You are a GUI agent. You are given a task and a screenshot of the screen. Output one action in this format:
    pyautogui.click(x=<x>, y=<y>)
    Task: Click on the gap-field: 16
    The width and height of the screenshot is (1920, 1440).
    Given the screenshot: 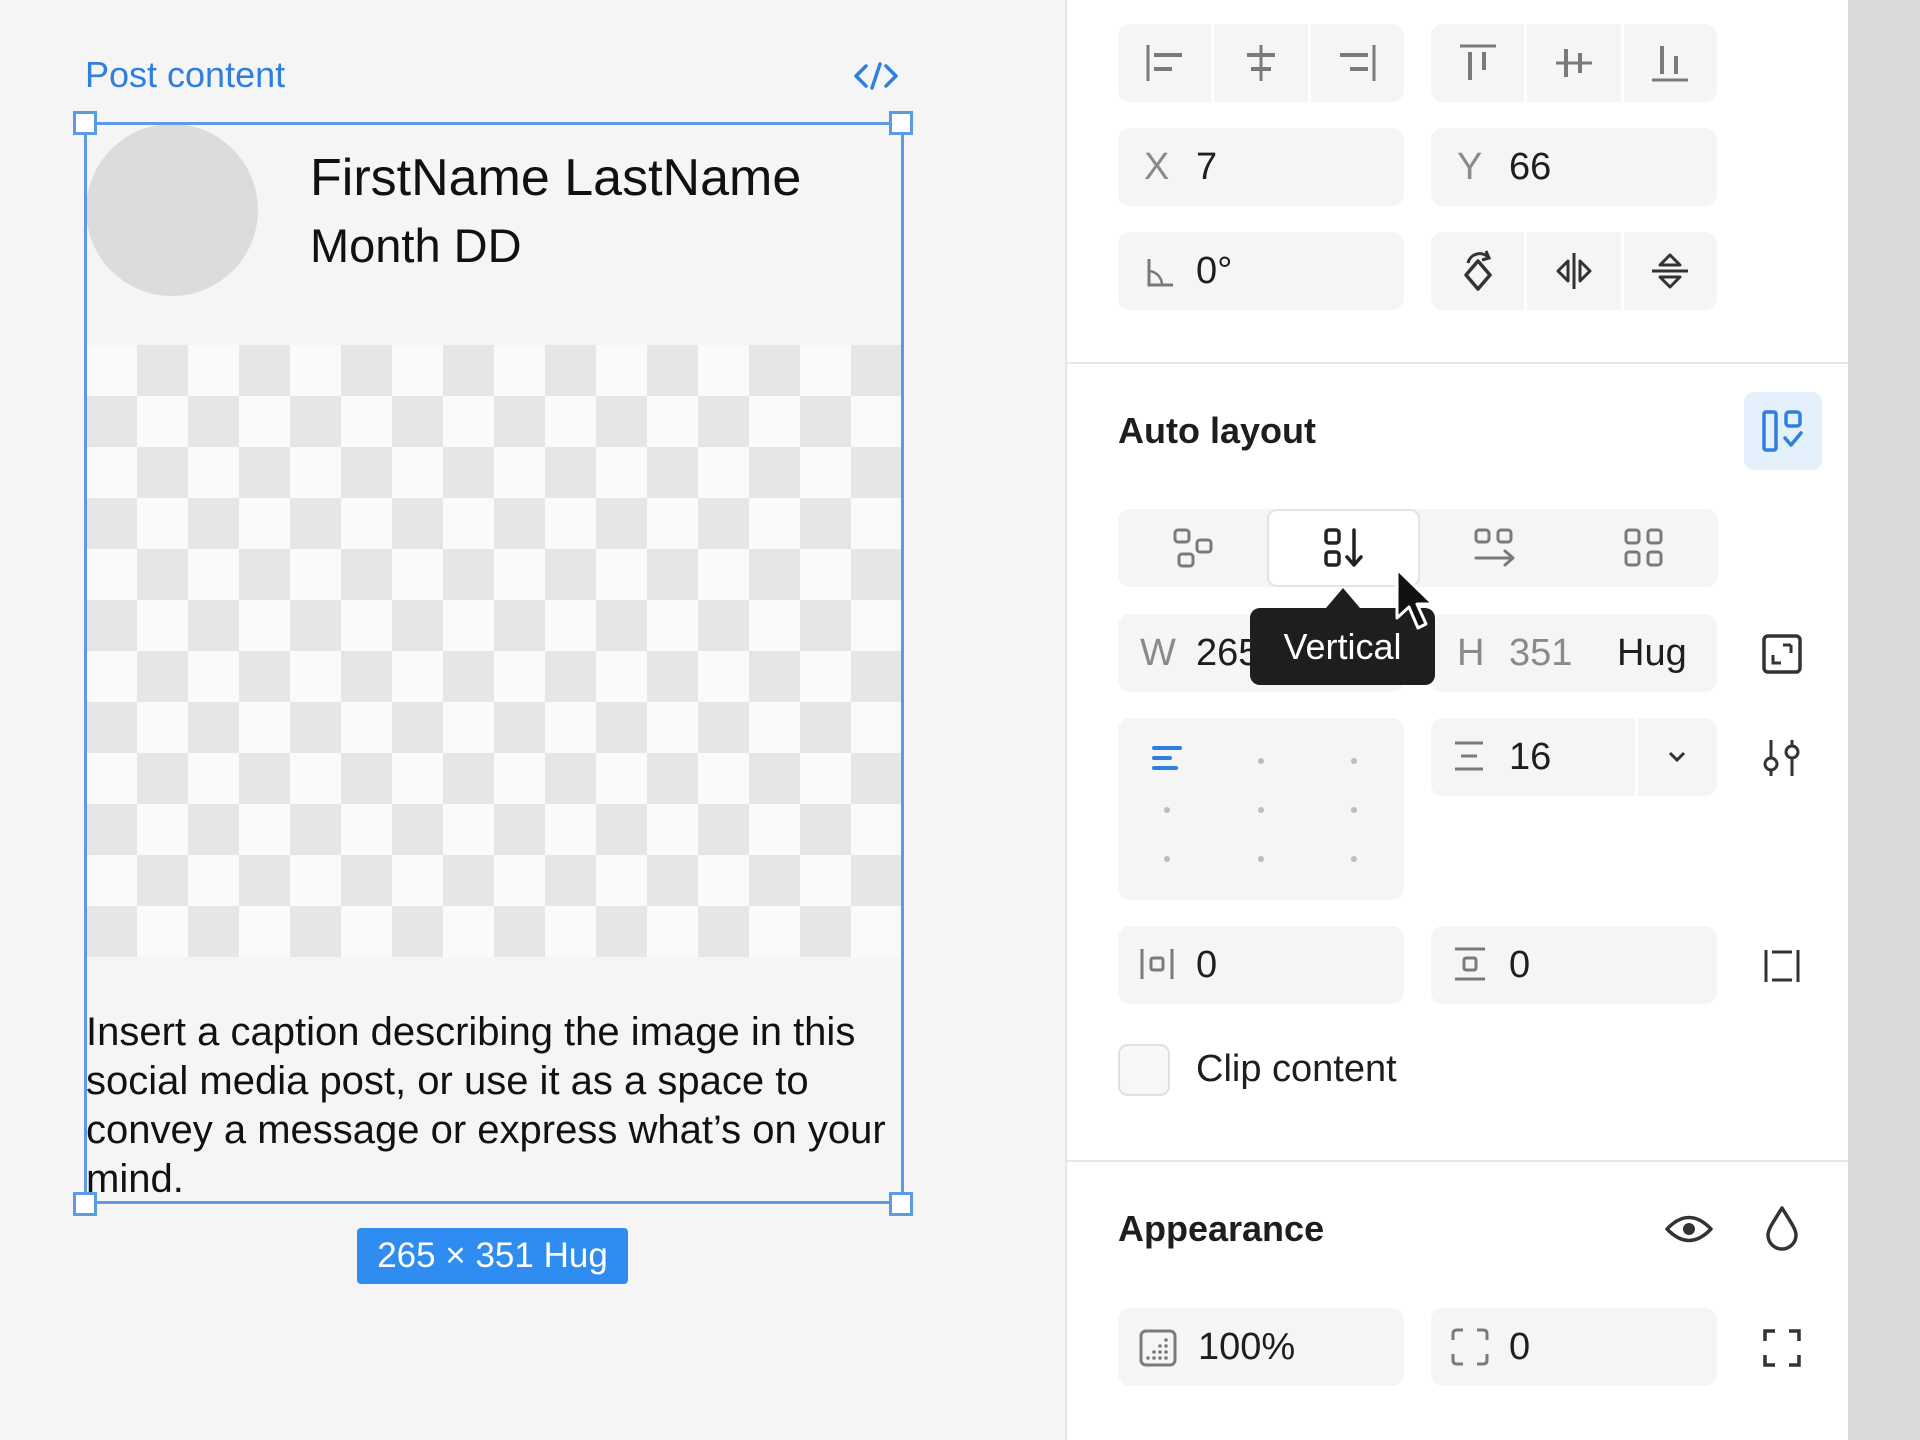 What is the action you would take?
    pyautogui.click(x=1574, y=757)
    